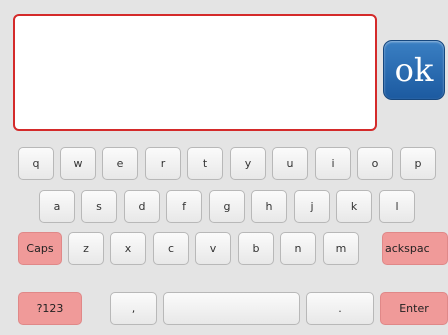 This screenshot has height=335, width=448. What do you see at coordinates (231, 308) in the screenshot?
I see `space-key` at bounding box center [231, 308].